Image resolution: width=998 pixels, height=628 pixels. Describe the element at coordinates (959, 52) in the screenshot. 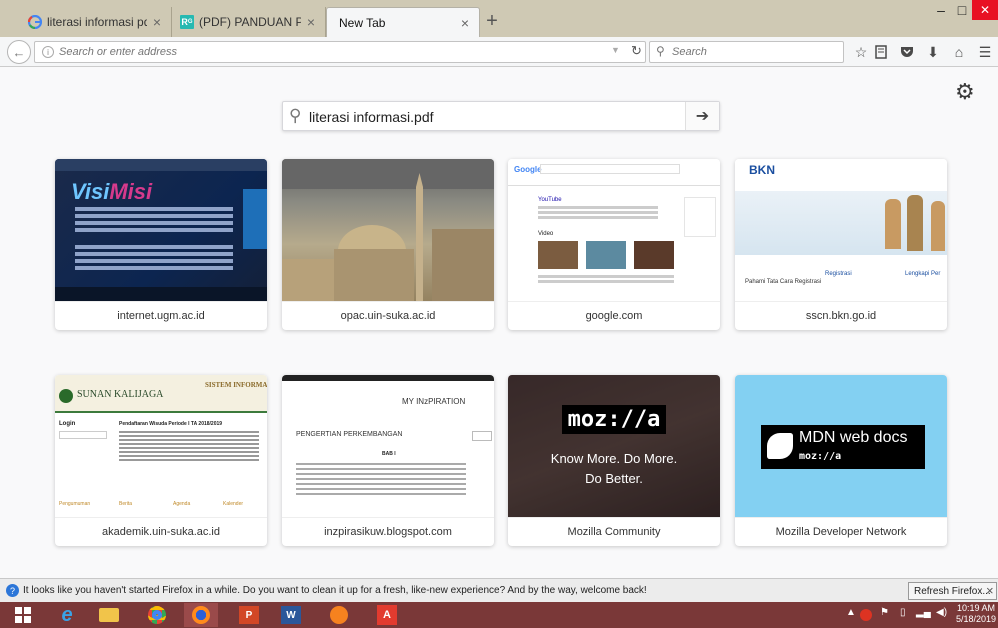

I see `home-icon: ⌂` at that location.